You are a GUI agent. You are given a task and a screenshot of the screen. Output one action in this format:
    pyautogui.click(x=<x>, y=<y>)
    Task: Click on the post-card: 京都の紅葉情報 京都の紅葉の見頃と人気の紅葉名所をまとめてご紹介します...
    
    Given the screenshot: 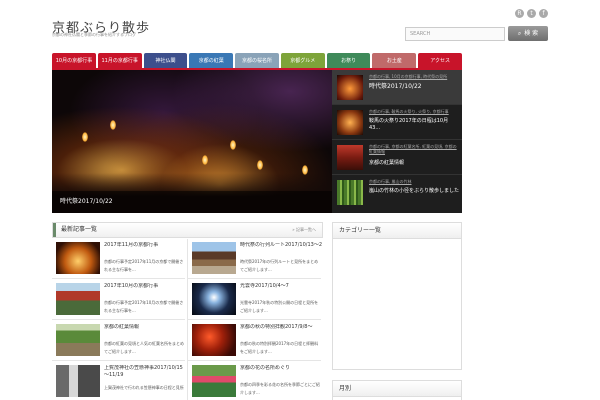 What is the action you would take?
    pyautogui.click(x=118, y=341)
    